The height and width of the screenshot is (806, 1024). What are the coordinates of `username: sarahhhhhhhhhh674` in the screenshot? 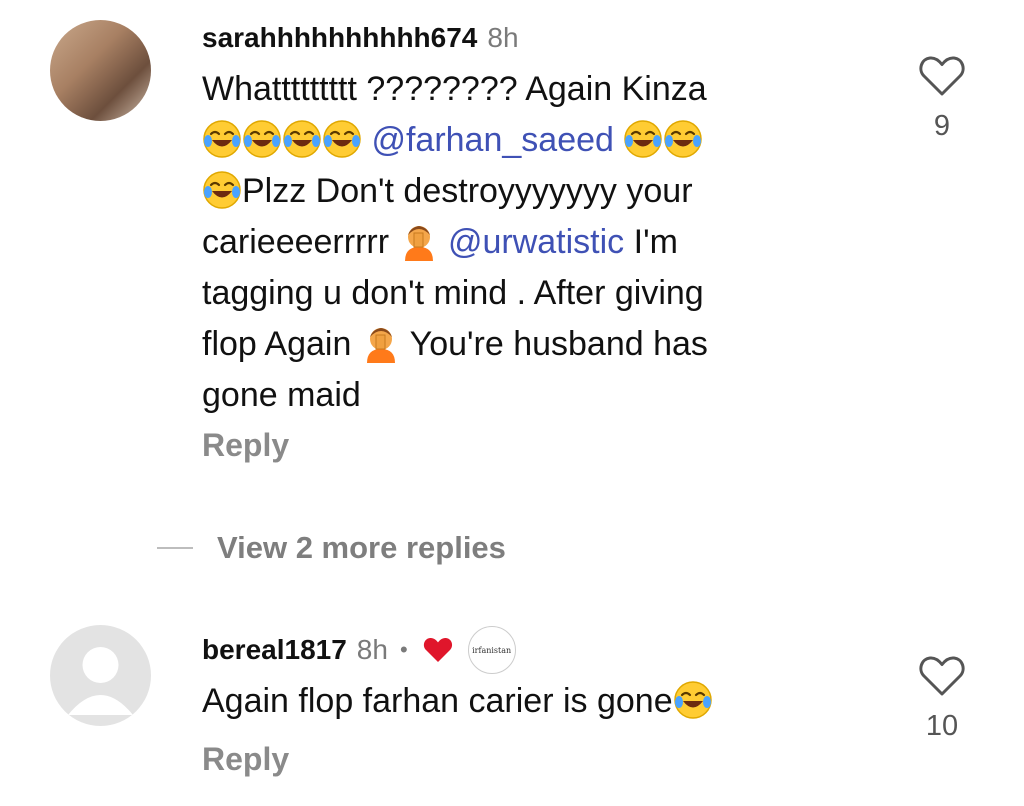 It's located at (339, 38).